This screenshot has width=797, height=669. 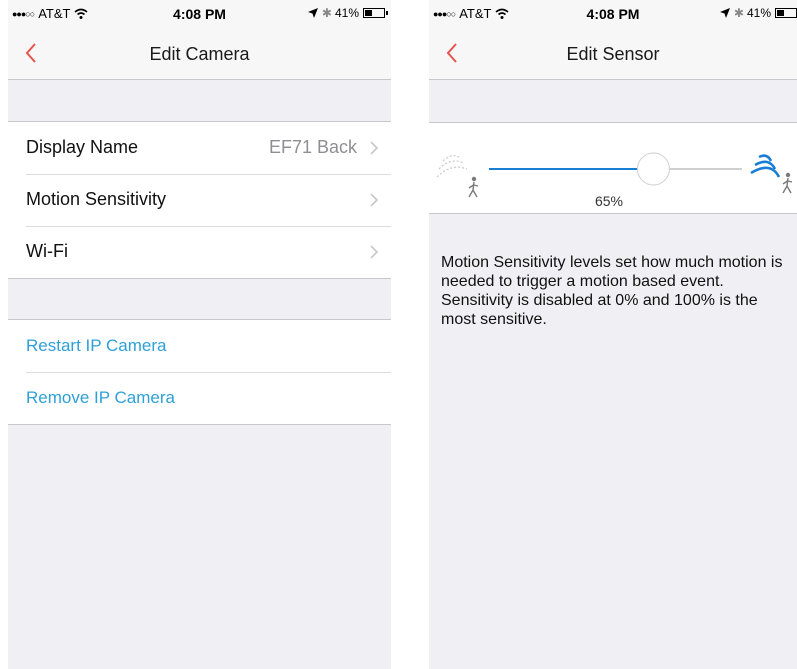 What do you see at coordinates (199, 252) in the screenshot?
I see `wifi-row: Wi-Fi` at bounding box center [199, 252].